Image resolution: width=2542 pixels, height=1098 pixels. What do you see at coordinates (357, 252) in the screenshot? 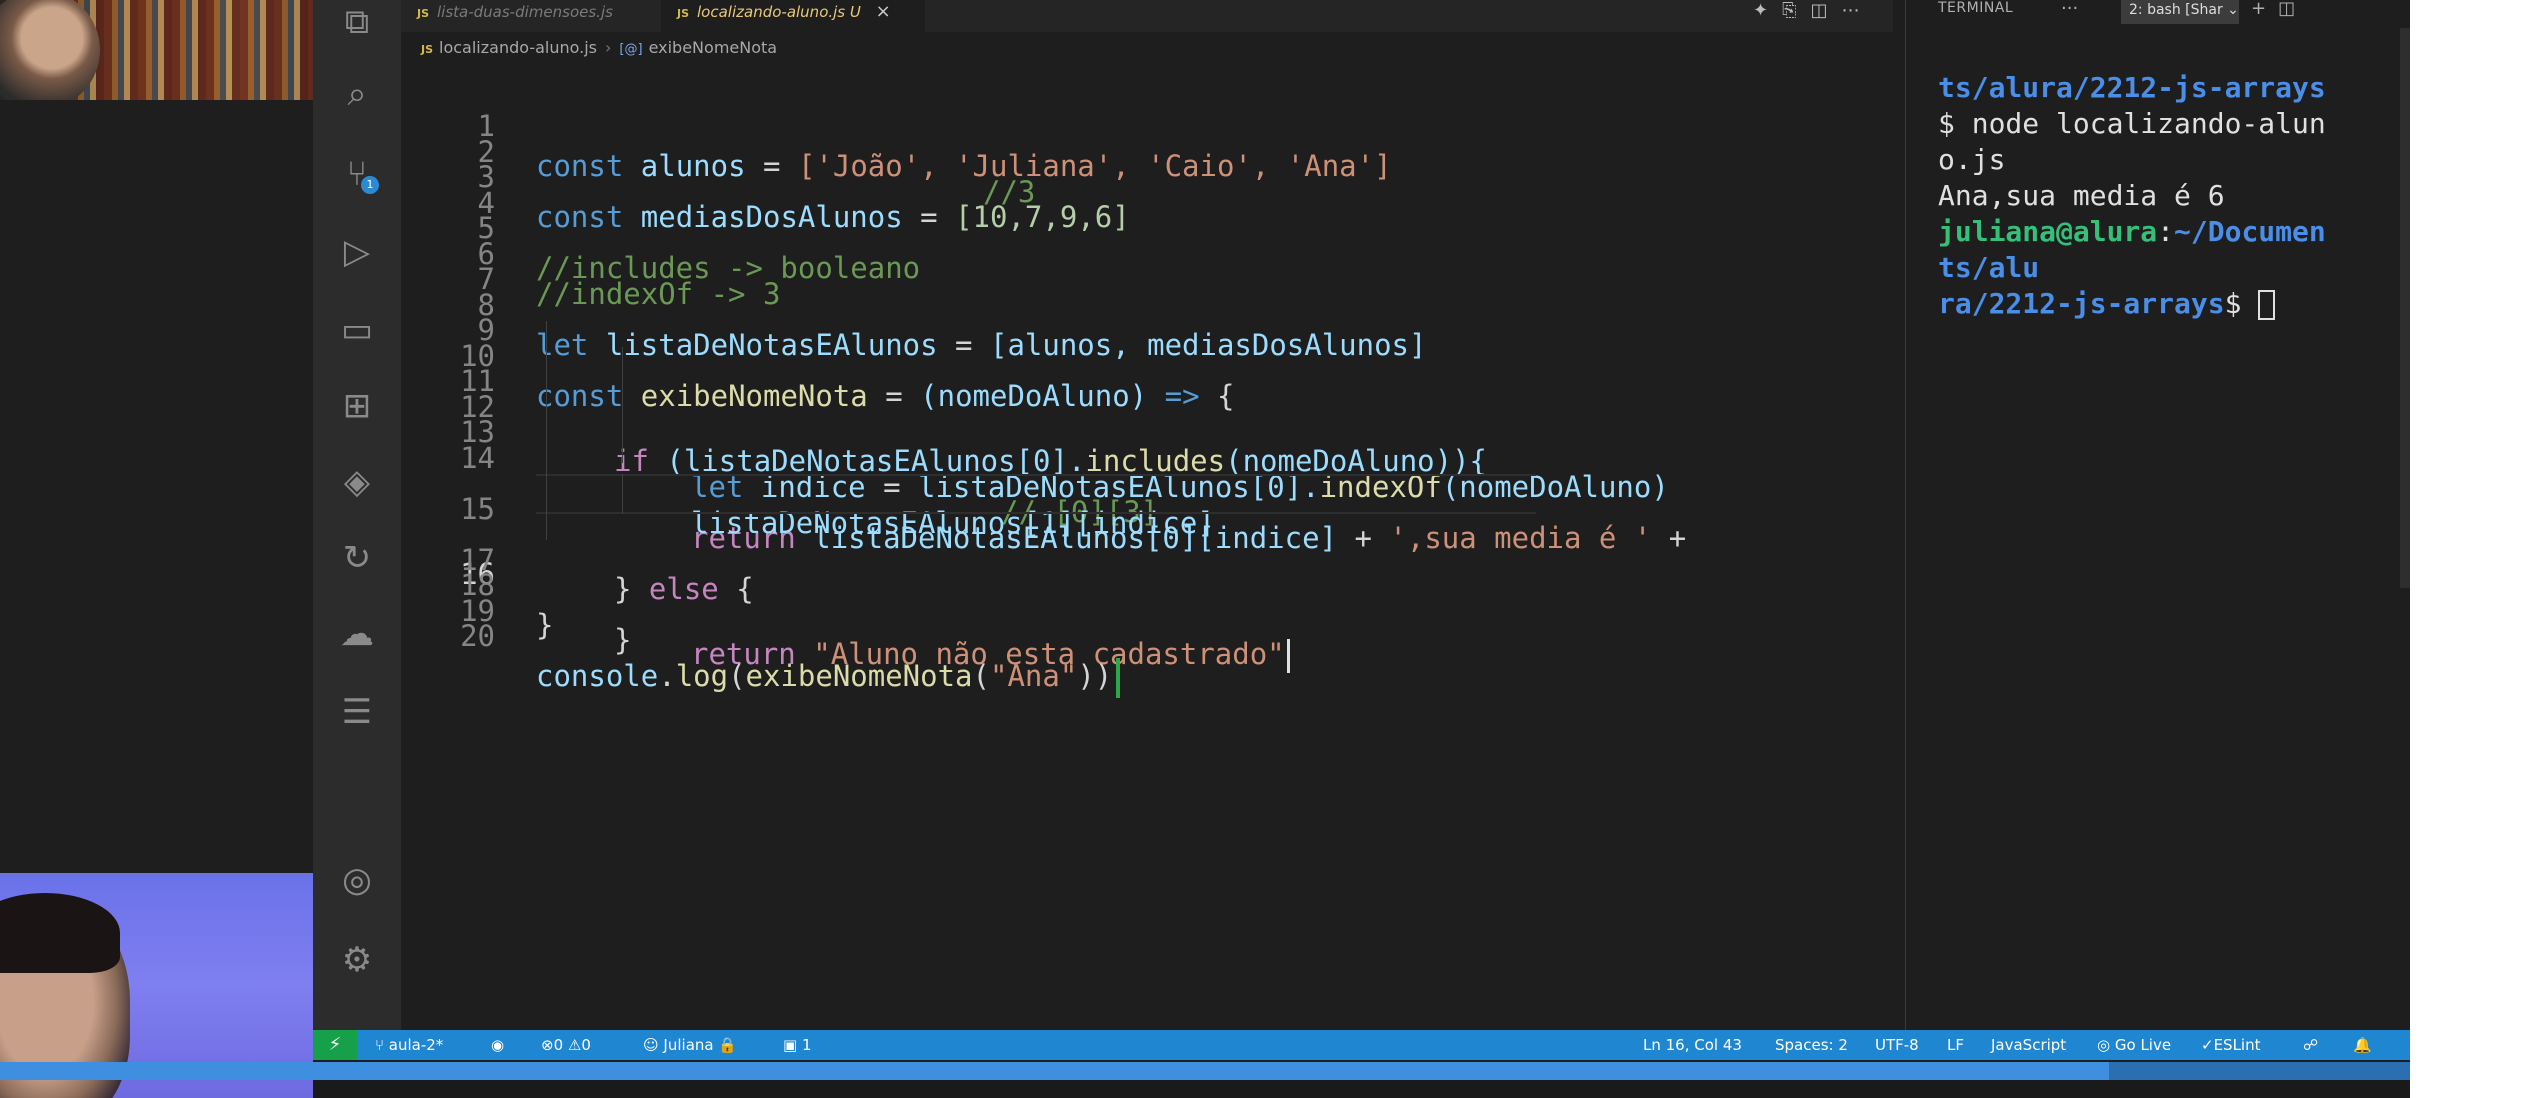
I see `run-debug-icon: ▷` at bounding box center [357, 252].